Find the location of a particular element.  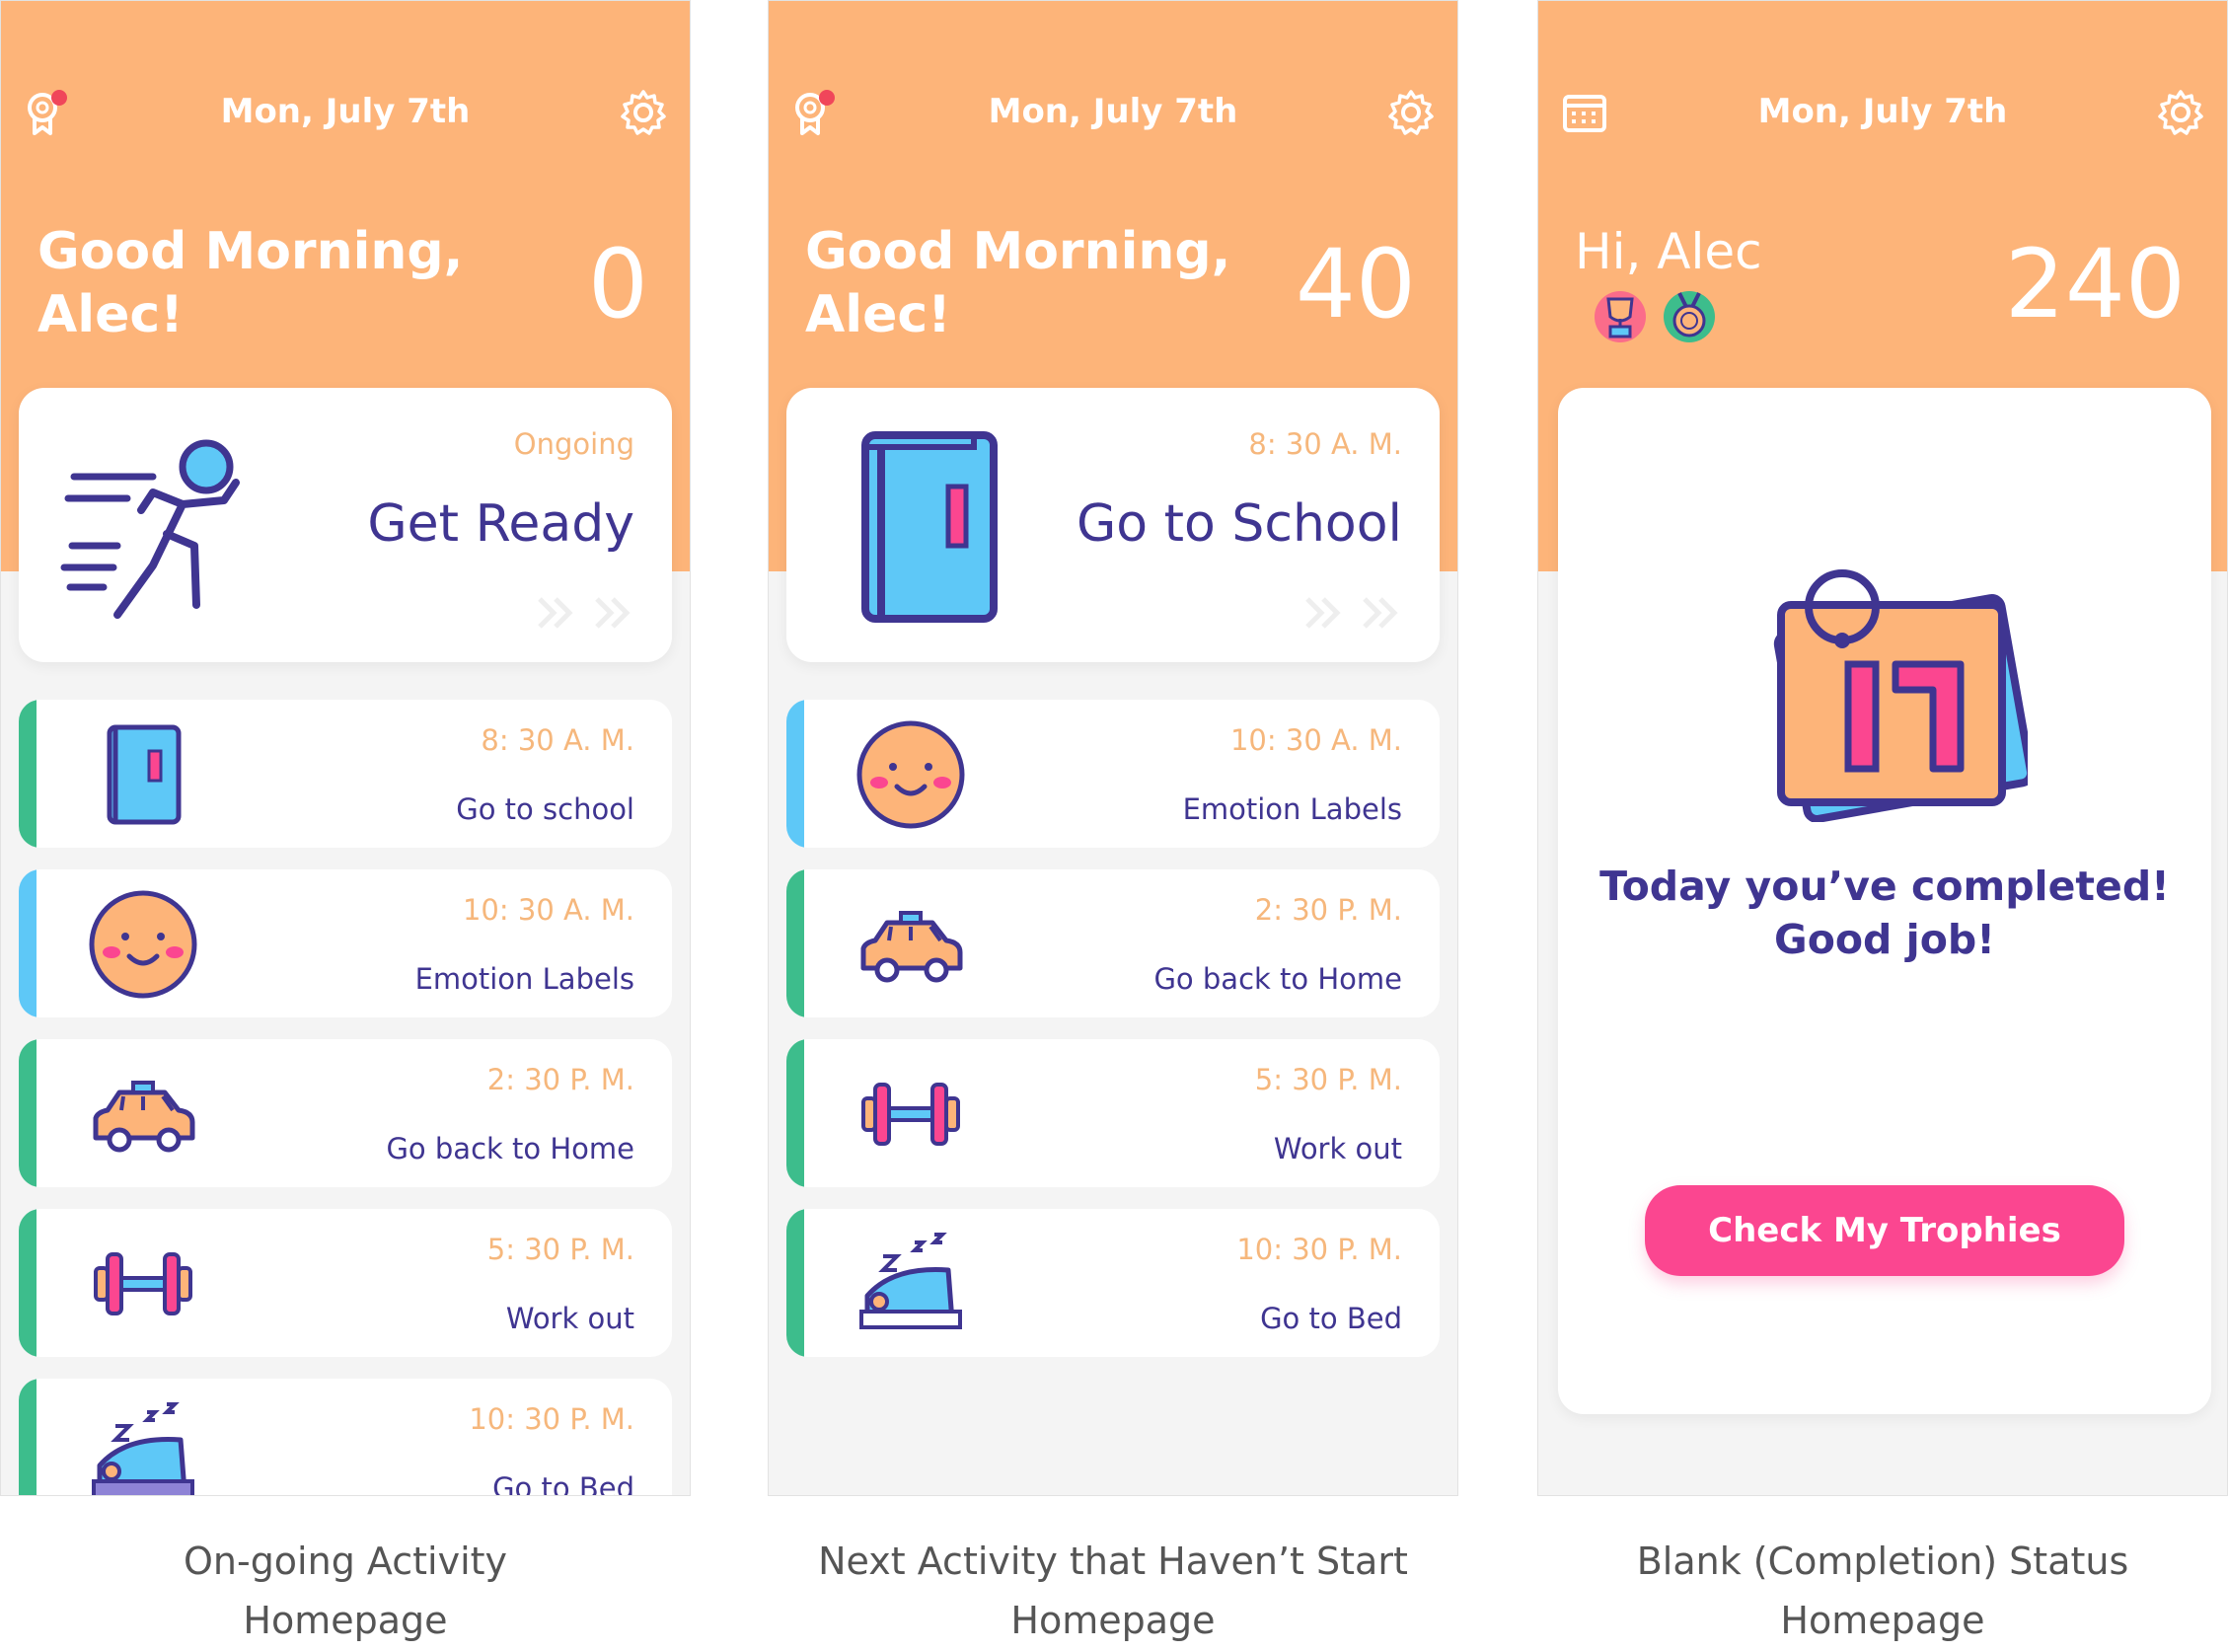

next-activity-card: 8: 30 A. M. Go to School is located at coordinates (1113, 525).